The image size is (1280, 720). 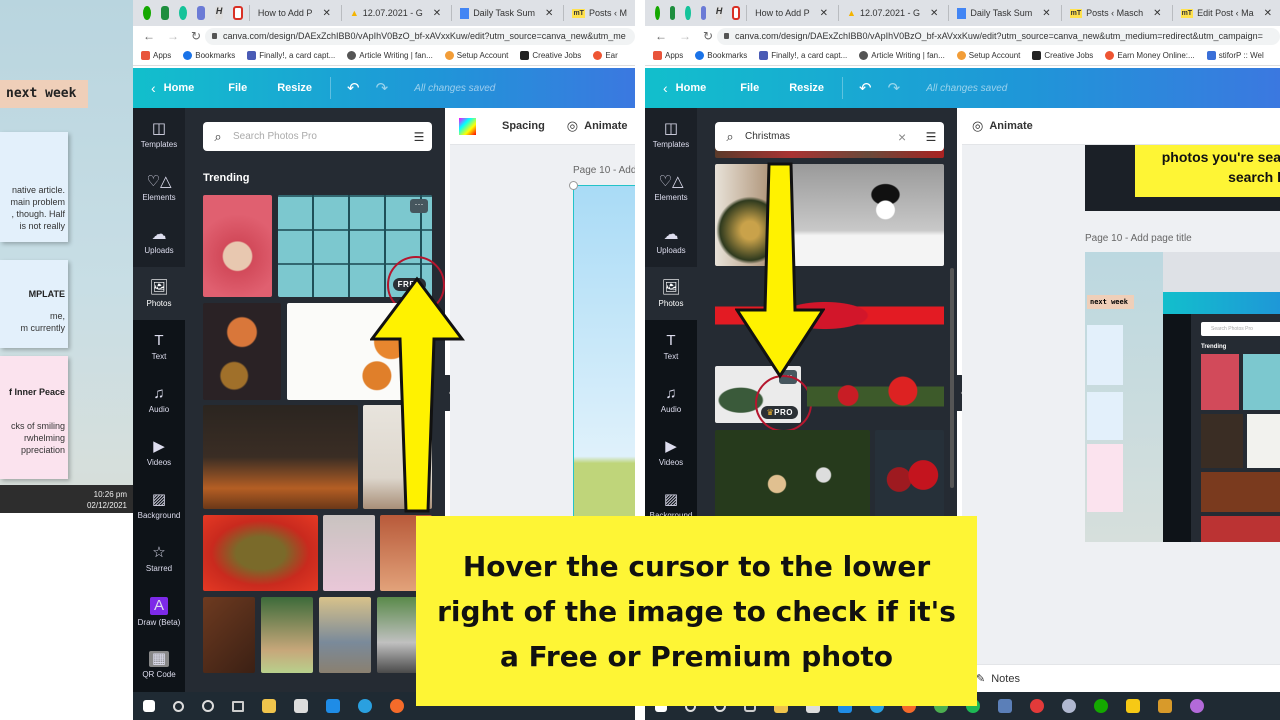 What do you see at coordinates (605, 126) in the screenshot?
I see `animate-button: Animate` at bounding box center [605, 126].